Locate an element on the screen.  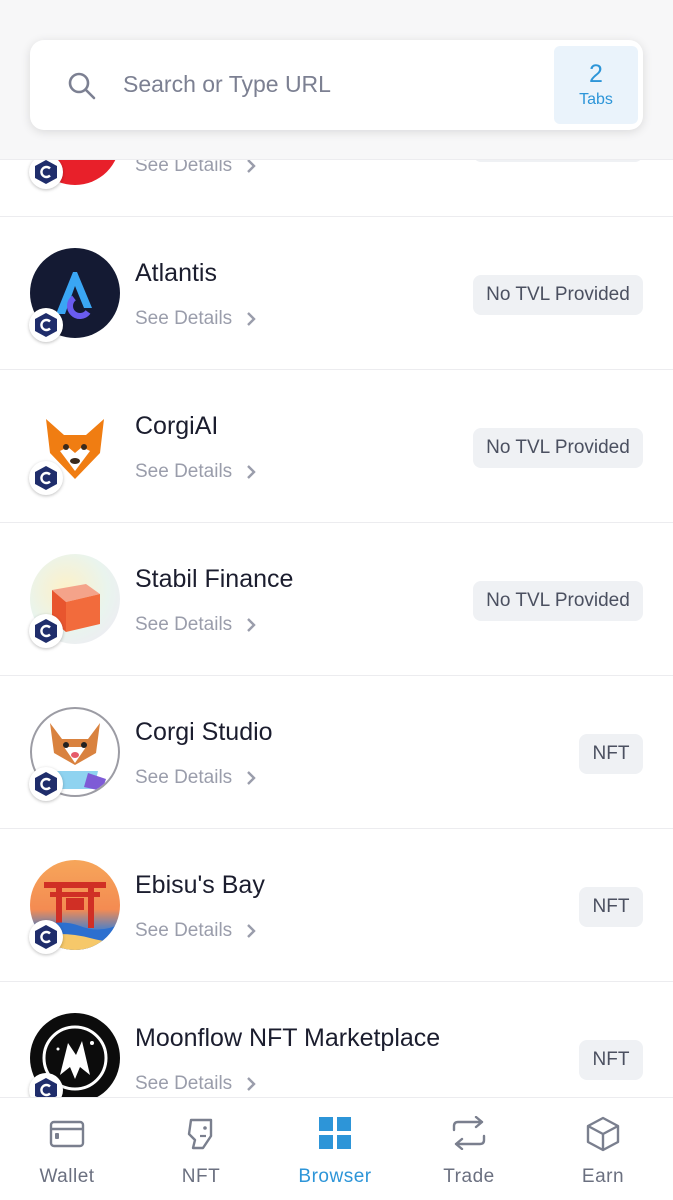
header: Search or Type URL 2 Tabs is located at coordinates (336, 80).